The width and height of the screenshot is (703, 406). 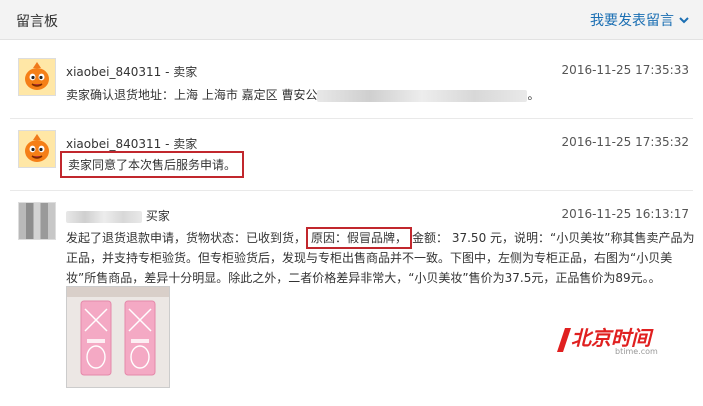 I want to click on watermark-url: btime.com, so click(x=636, y=351).